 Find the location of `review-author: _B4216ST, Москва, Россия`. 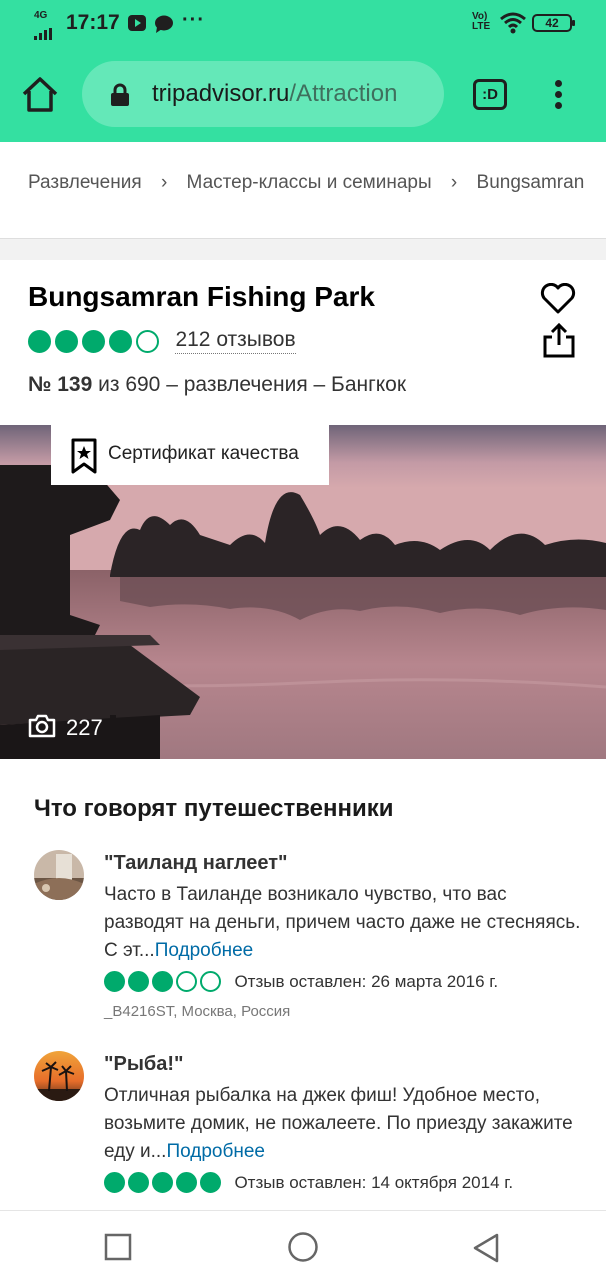

review-author: _B4216ST, Москва, Россия is located at coordinates (344, 1011).